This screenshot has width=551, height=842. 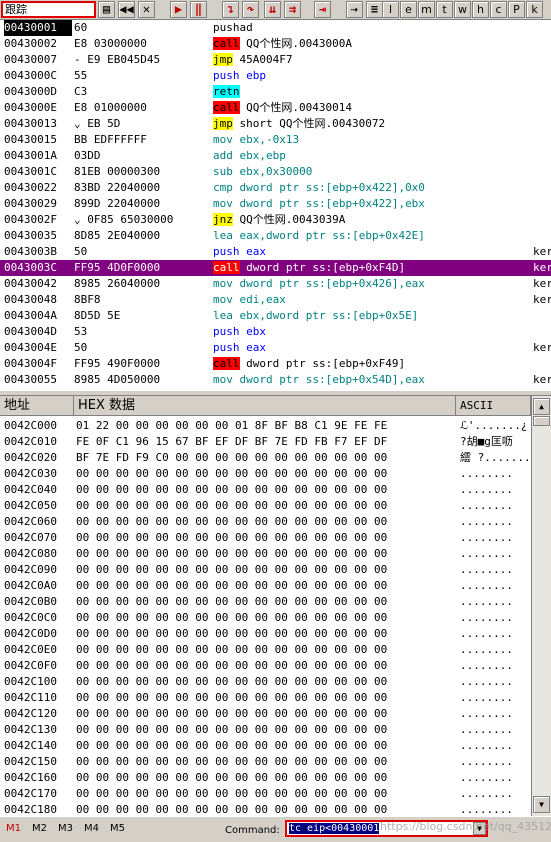 What do you see at coordinates (534, 9) in the screenshot?
I see `toolbar-k-button: k` at bounding box center [534, 9].